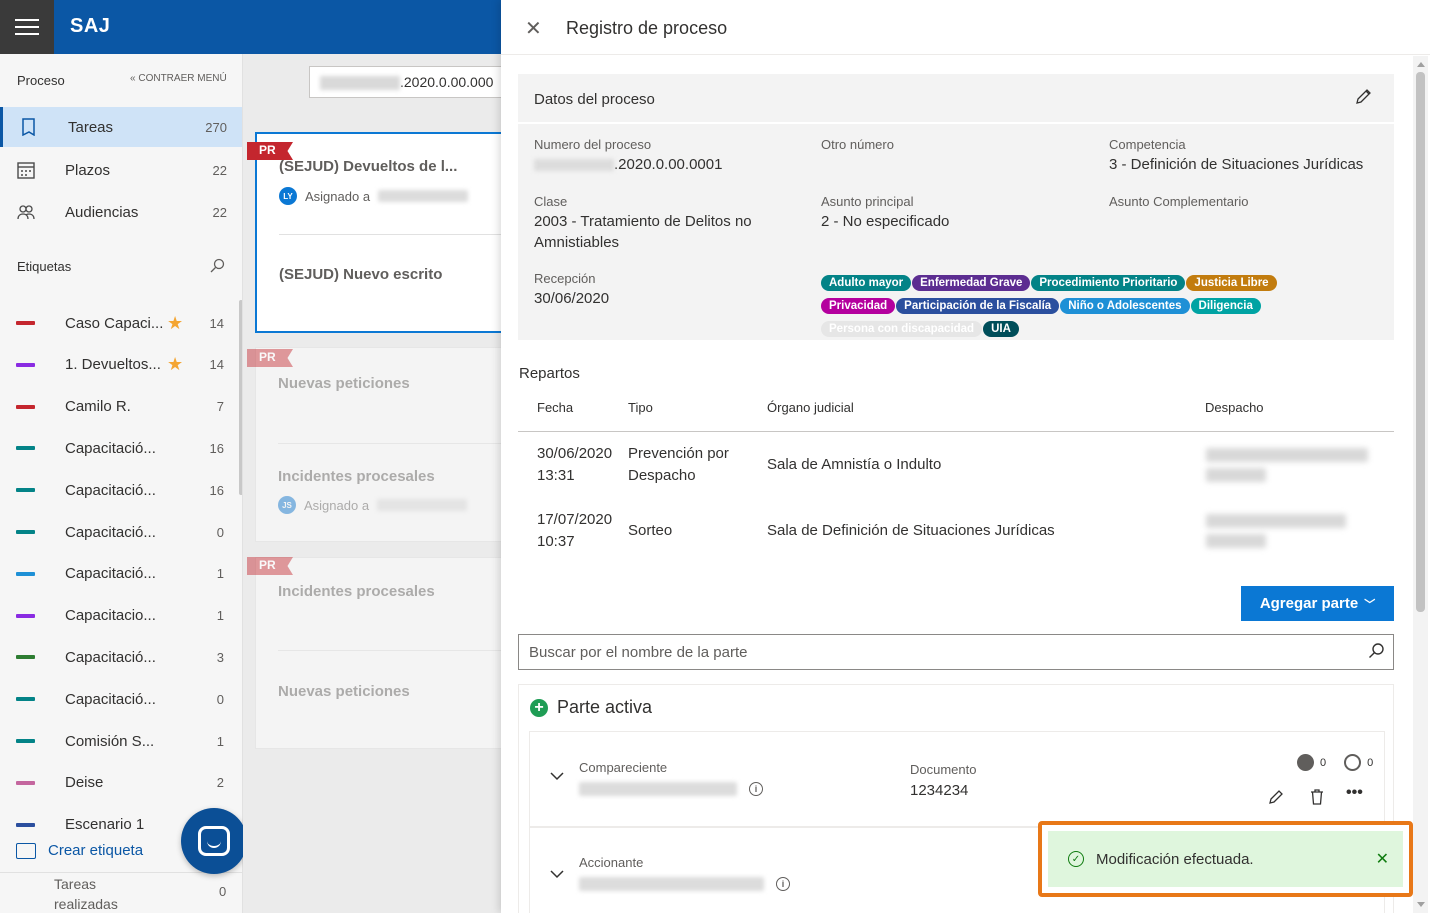 This screenshot has width=1430, height=913. I want to click on panel-scrollbar, so click(1420, 484).